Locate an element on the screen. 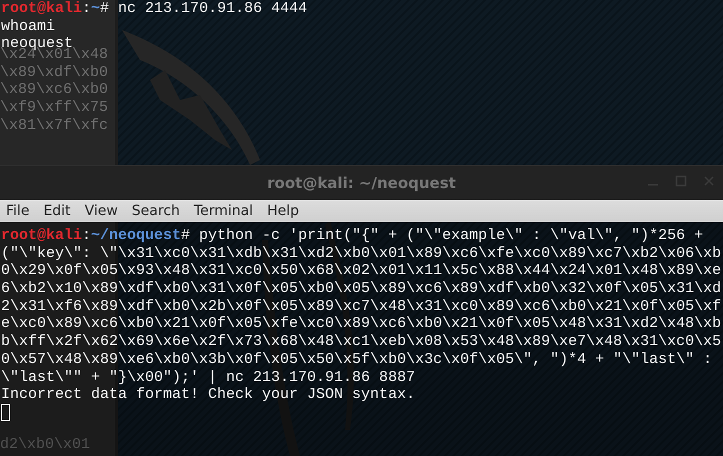  prompt-path: ~ is located at coordinates (95, 8).